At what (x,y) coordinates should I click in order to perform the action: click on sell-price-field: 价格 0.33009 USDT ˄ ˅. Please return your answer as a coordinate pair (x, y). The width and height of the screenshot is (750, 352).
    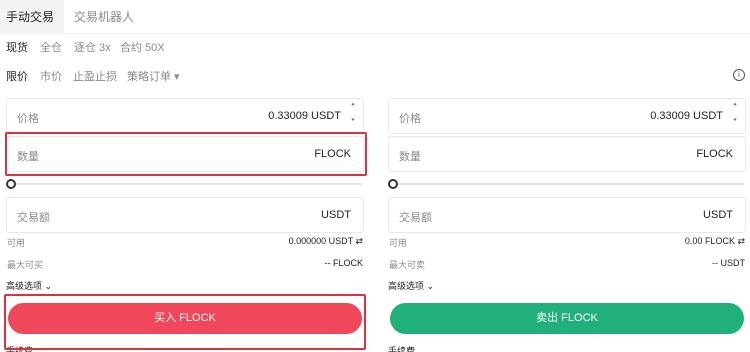
    Looking at the image, I should click on (567, 116).